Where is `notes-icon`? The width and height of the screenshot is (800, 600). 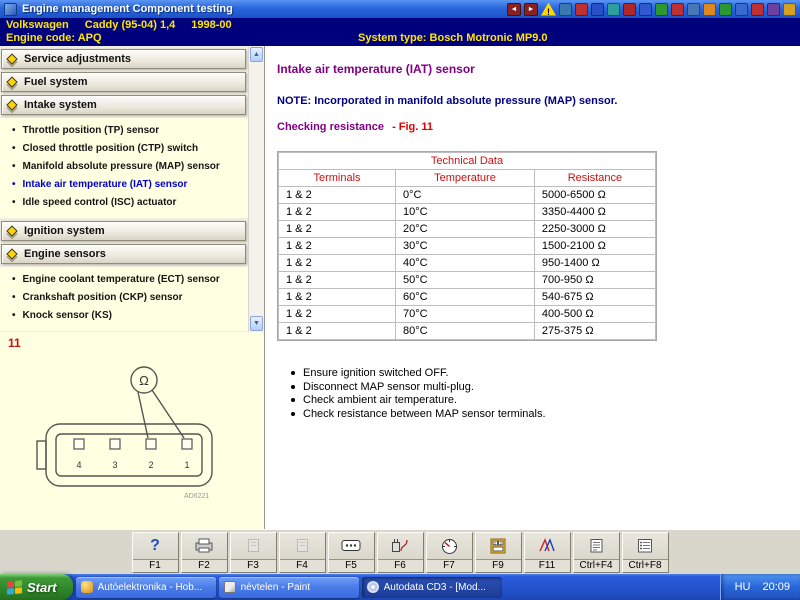 notes-icon is located at coordinates (596, 546).